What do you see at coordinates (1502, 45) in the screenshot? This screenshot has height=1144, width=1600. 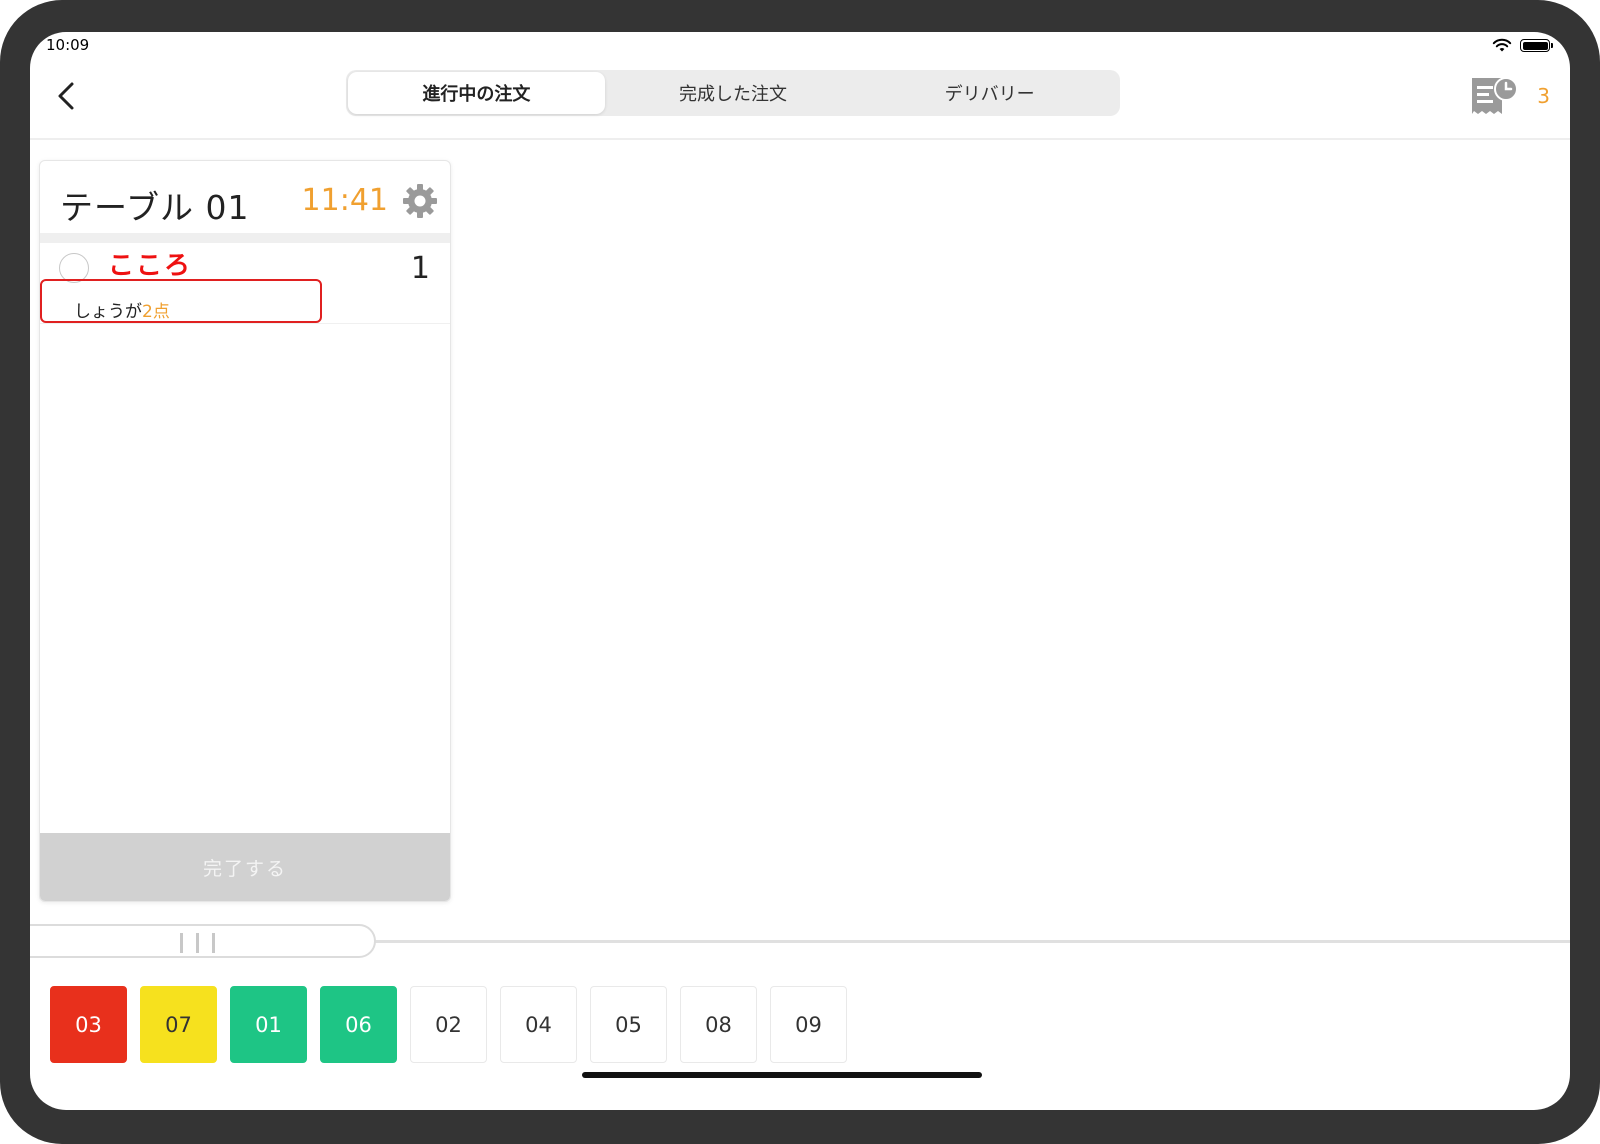 I see `wifi-icon` at bounding box center [1502, 45].